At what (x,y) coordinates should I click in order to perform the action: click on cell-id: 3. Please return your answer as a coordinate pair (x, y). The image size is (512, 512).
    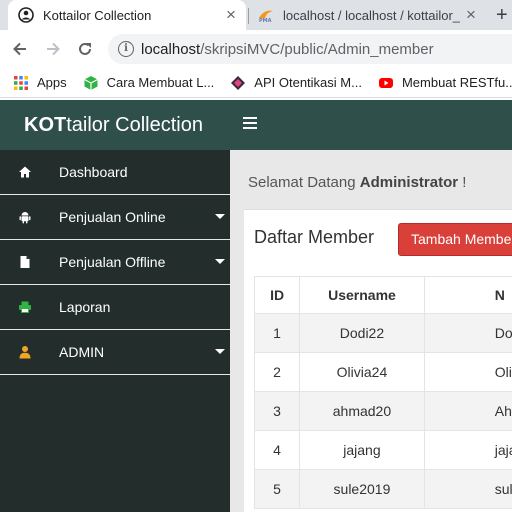
    Looking at the image, I should click on (277, 411).